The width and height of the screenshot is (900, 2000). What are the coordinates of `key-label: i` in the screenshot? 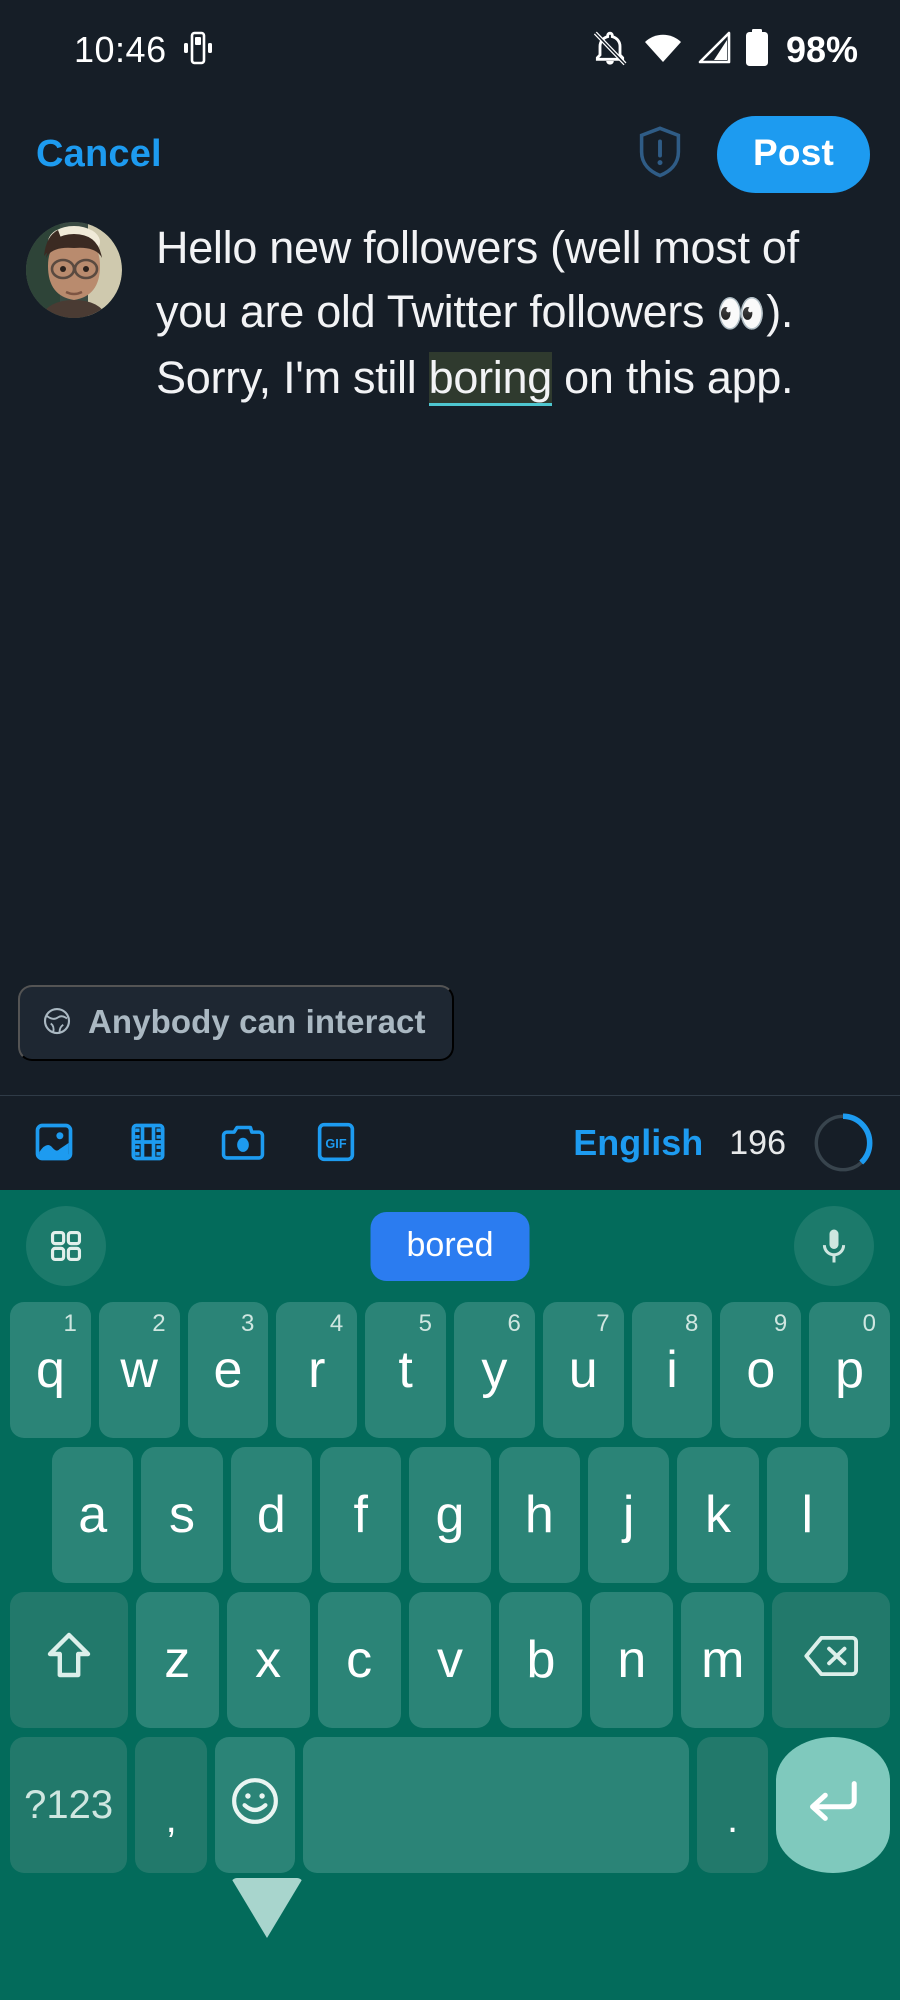 It's located at (672, 1370).